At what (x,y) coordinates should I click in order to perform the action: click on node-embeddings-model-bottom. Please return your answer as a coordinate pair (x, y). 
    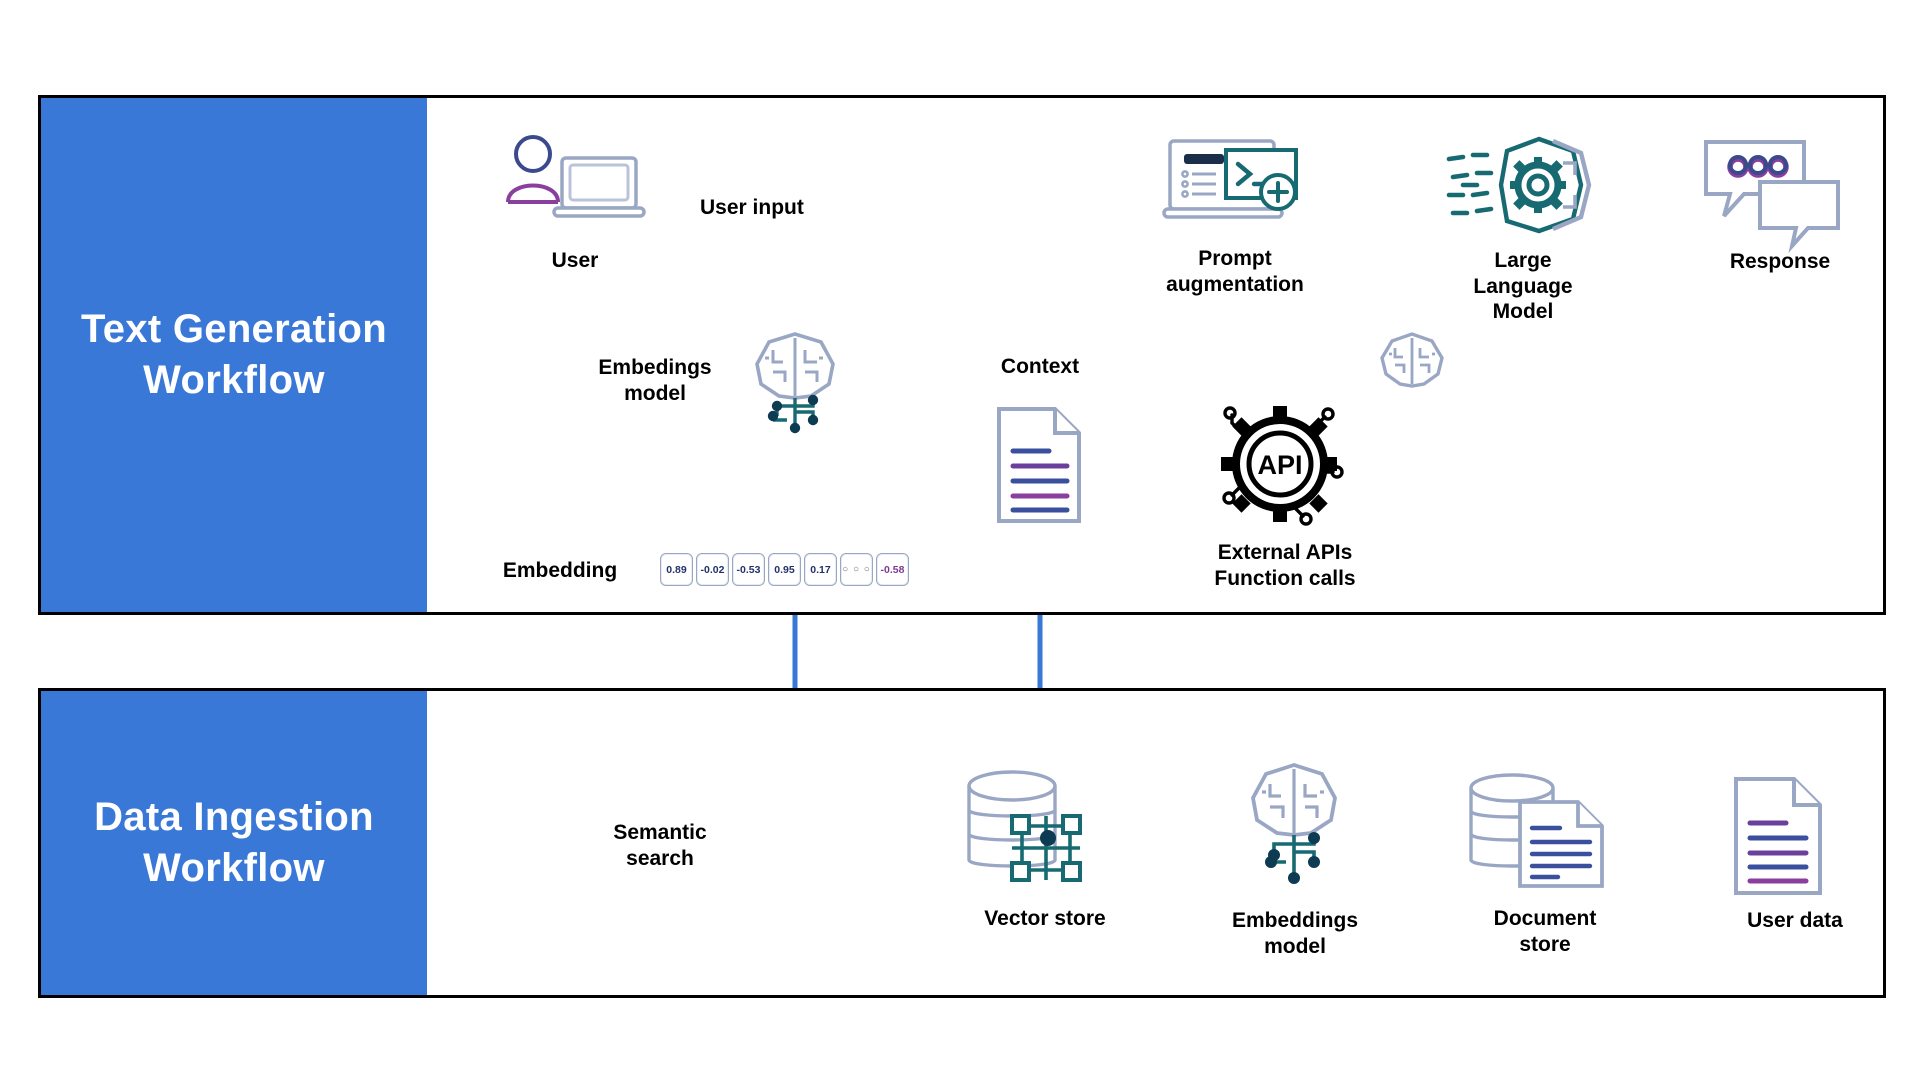
    Looking at the image, I should click on (1294, 825).